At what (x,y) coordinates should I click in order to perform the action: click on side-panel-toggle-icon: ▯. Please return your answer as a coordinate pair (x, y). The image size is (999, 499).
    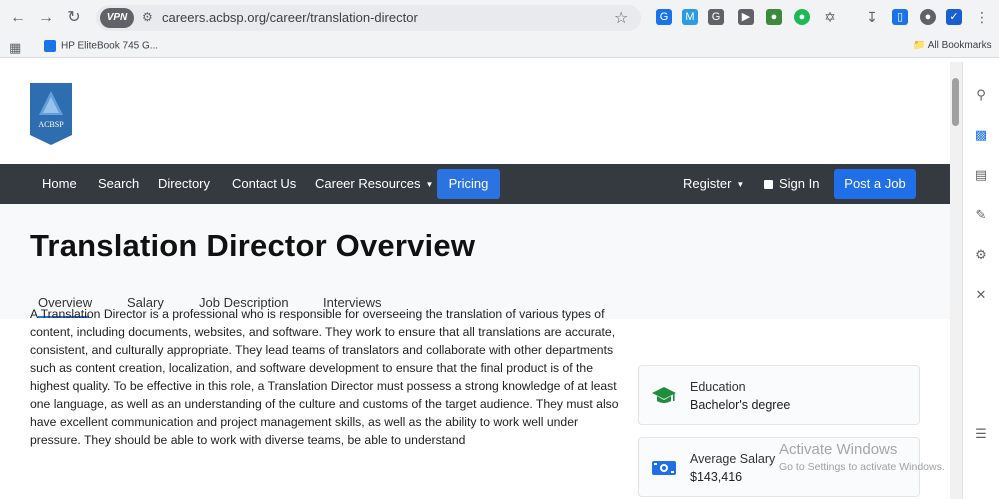
    Looking at the image, I should click on (900, 17).